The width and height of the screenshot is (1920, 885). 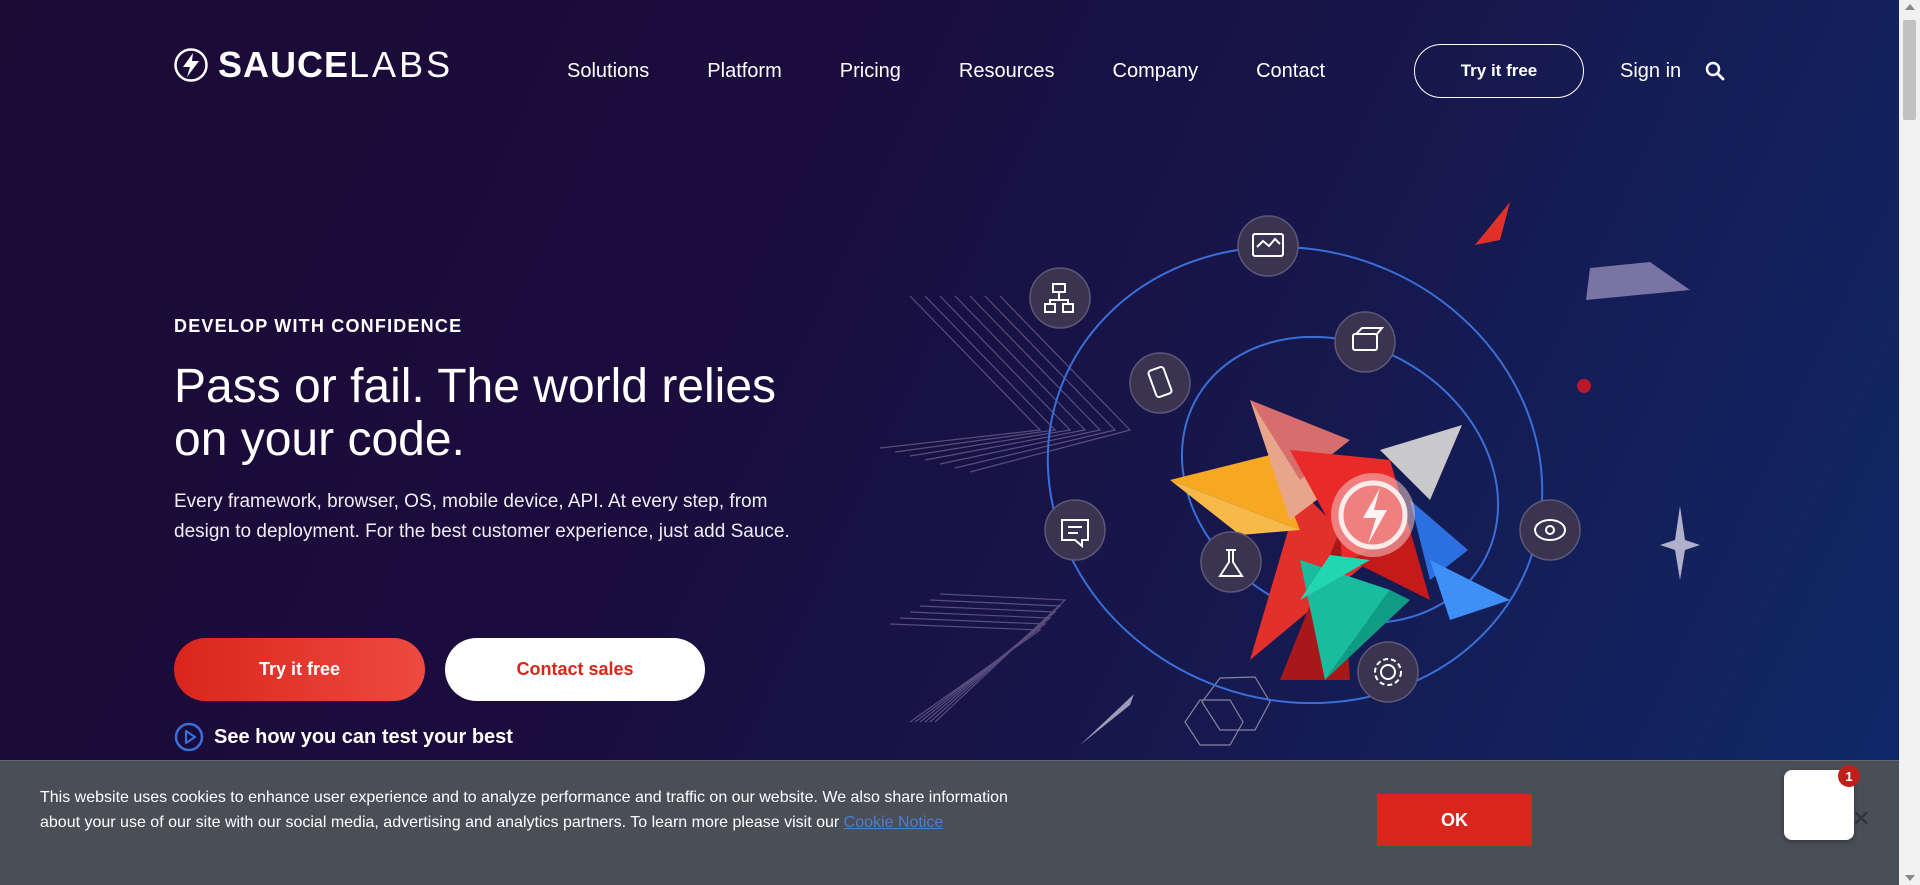 What do you see at coordinates (1910, 7) in the screenshot?
I see `scroll-up-arrow-icon` at bounding box center [1910, 7].